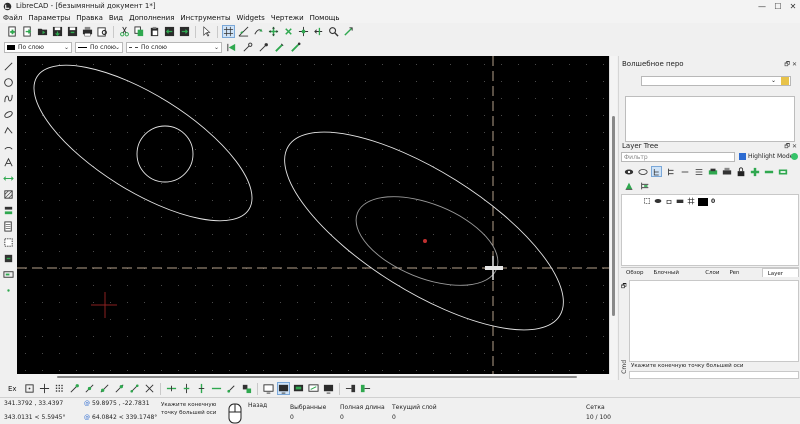 The height and width of the screenshot is (424, 800). What do you see at coordinates (231, 388) in the screenshot?
I see `relative-zero-icon` at bounding box center [231, 388].